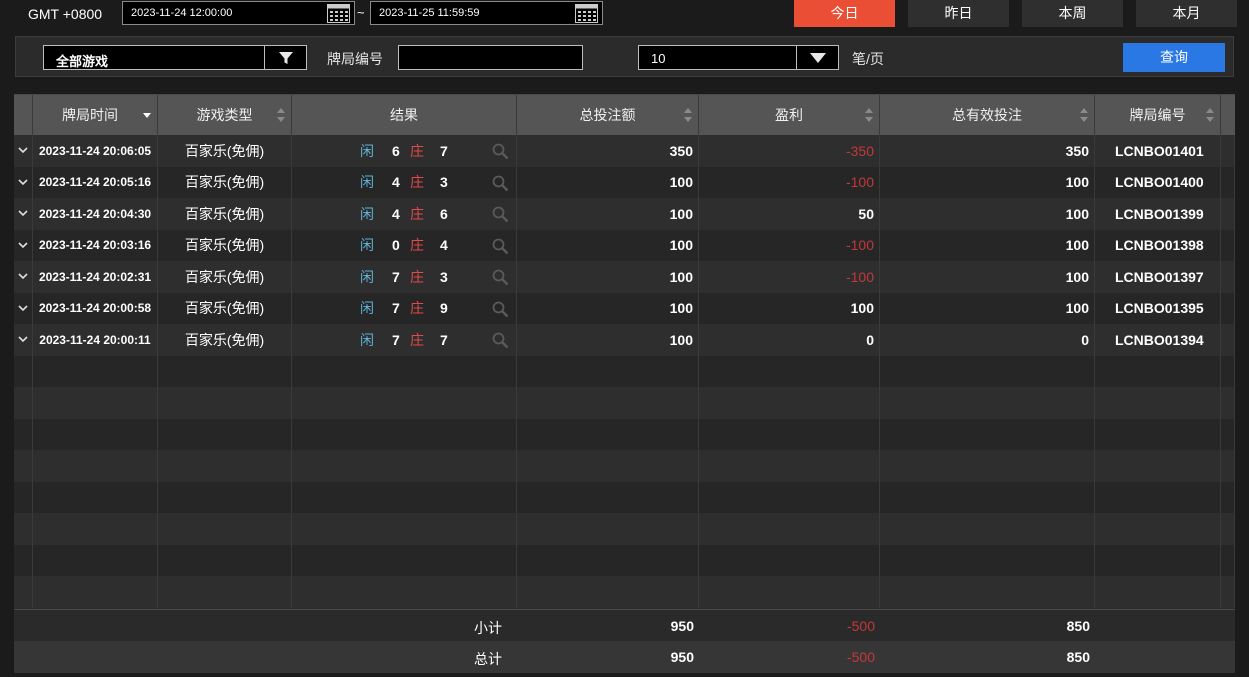  What do you see at coordinates (738, 57) in the screenshot?
I see `page-size-select: 10` at bounding box center [738, 57].